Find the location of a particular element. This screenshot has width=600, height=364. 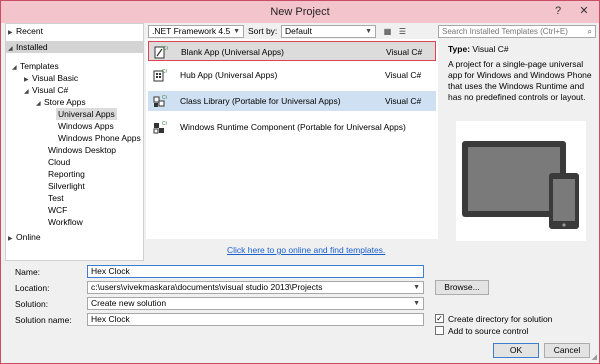

tree-item-silverlight: Silverlight is located at coordinates (66, 186).